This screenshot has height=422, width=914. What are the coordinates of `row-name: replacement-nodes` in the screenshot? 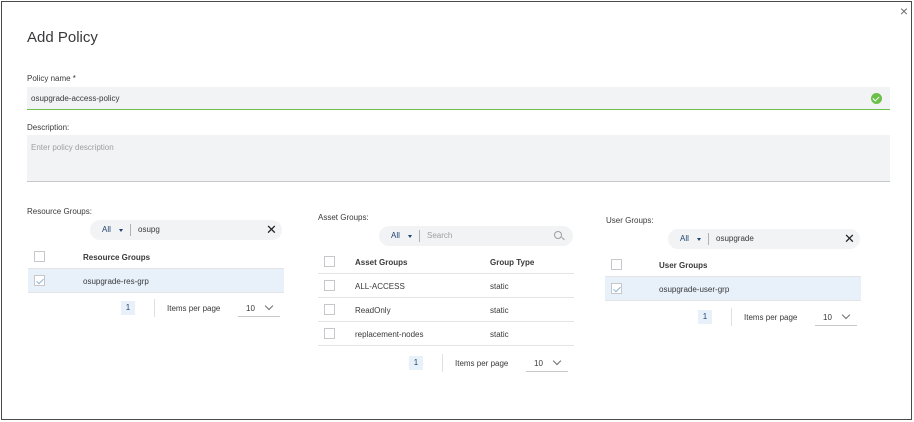 It's located at (389, 334).